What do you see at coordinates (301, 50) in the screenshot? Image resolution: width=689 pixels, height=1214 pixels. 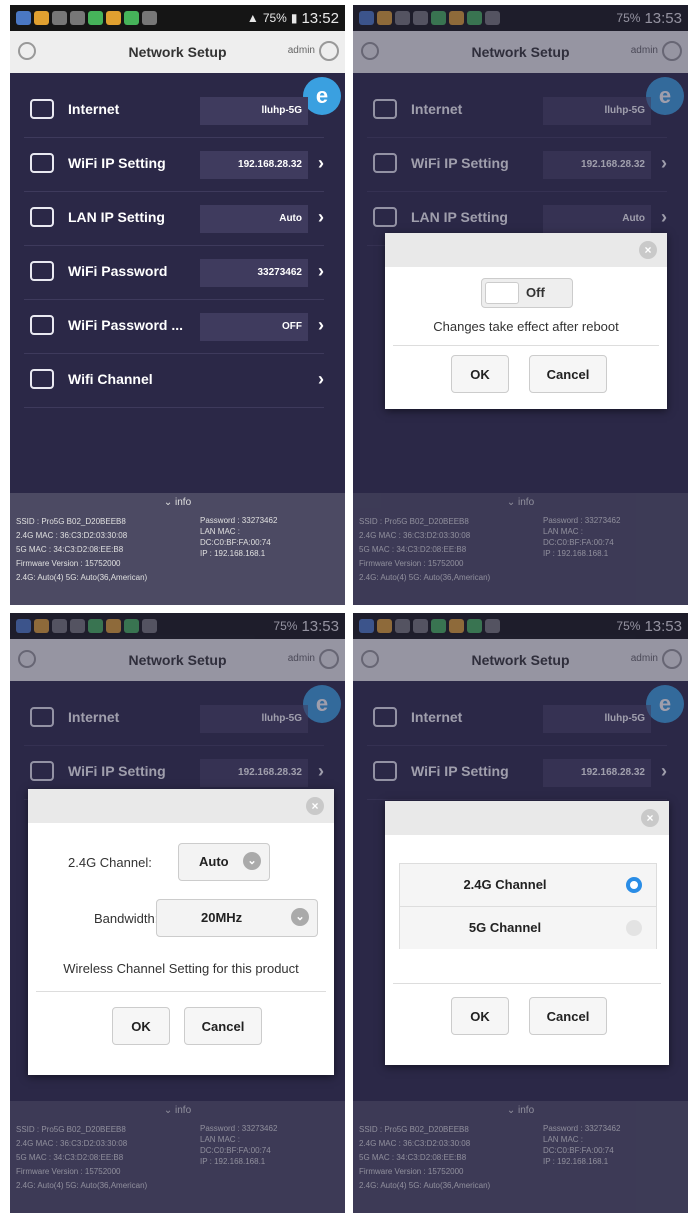 I see `username: admin` at bounding box center [301, 50].